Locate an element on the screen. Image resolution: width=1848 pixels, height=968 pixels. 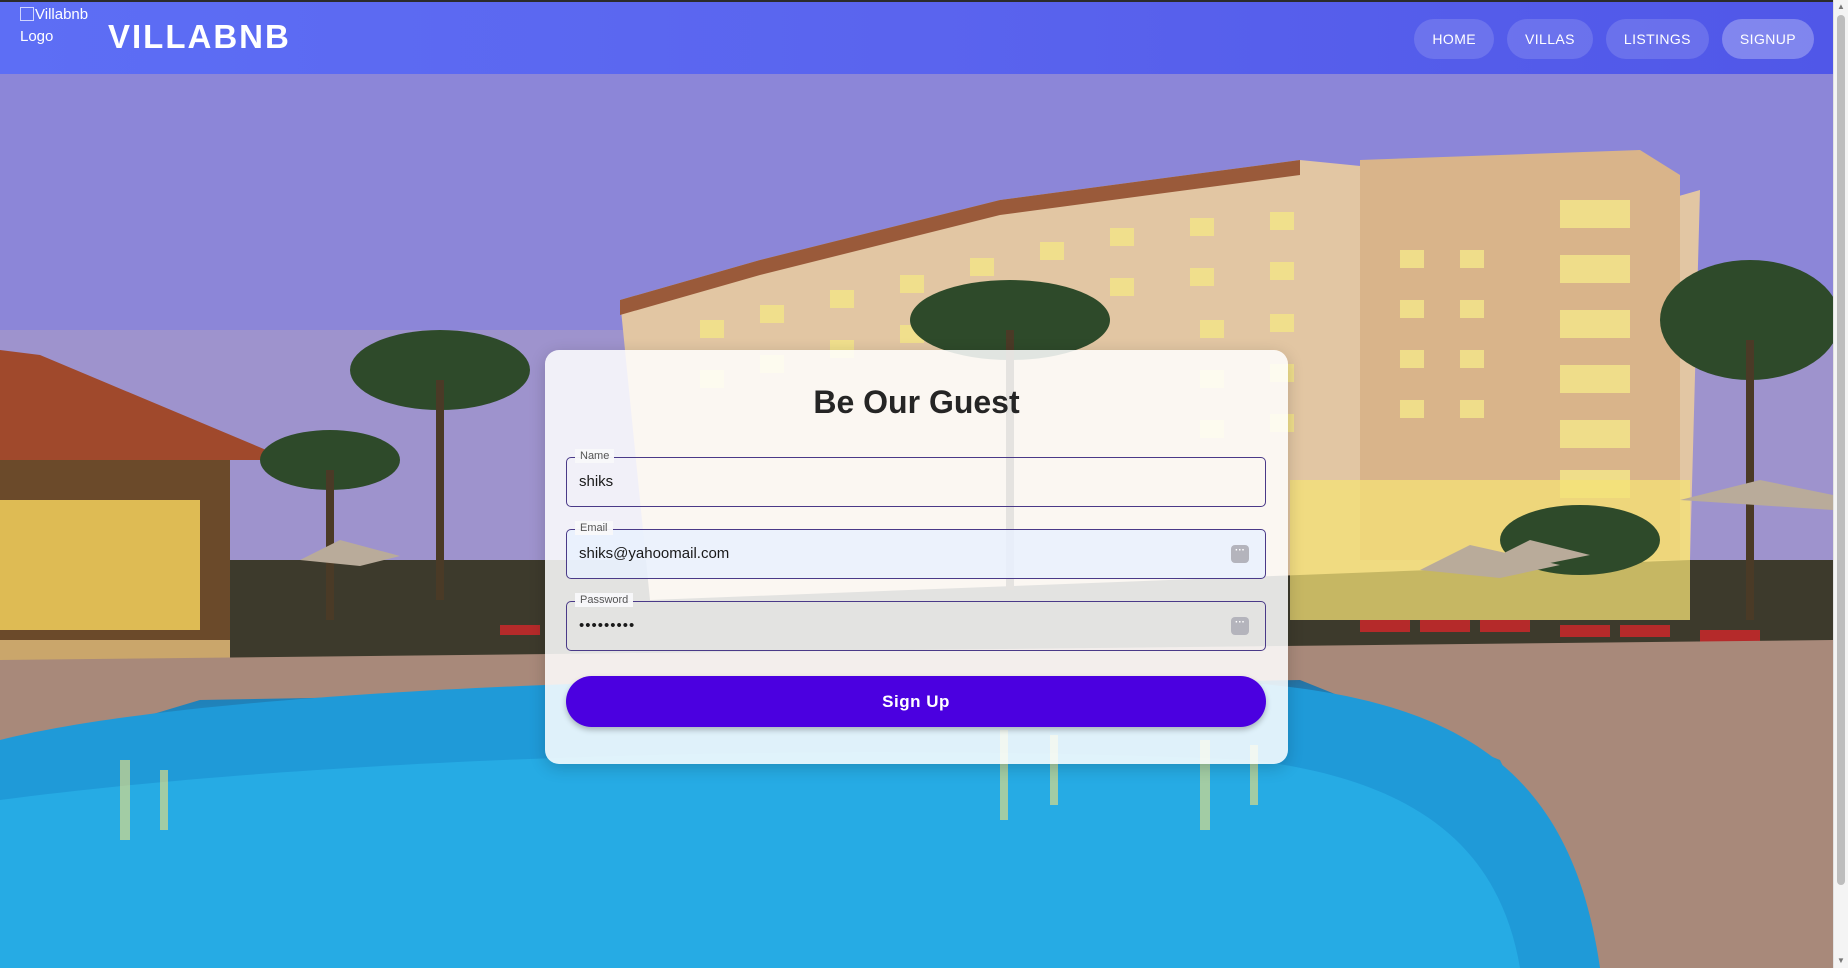
broken-image-icon is located at coordinates (27, 14).